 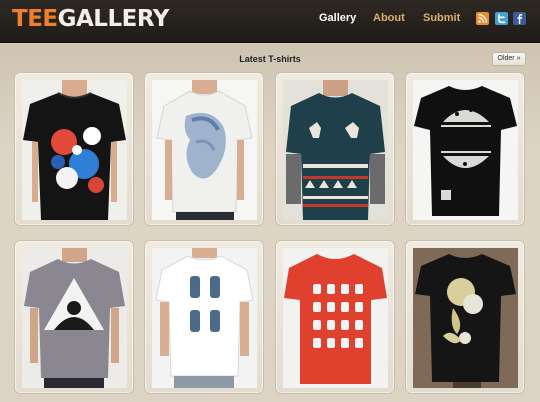 I want to click on logo-gallery-text: GALLERY, so click(x=113, y=19).